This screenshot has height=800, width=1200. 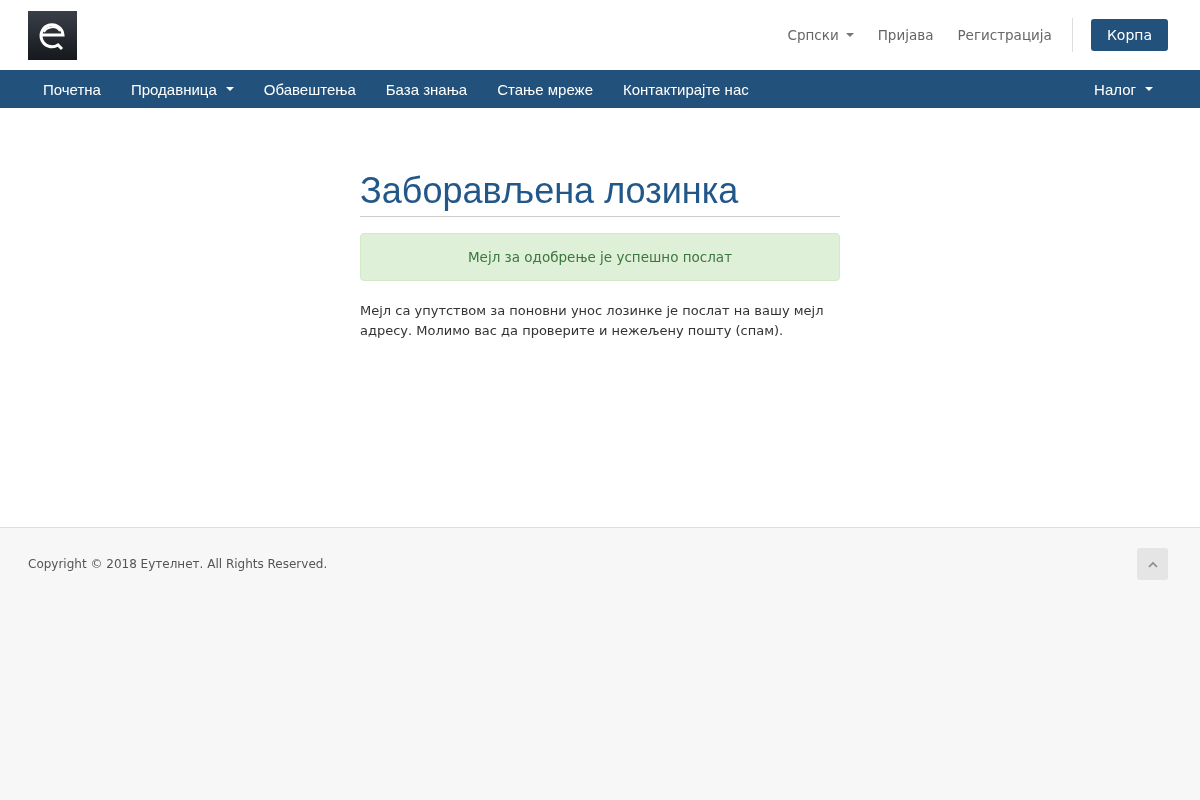 I want to click on header-link: Пријава, so click(x=905, y=35).